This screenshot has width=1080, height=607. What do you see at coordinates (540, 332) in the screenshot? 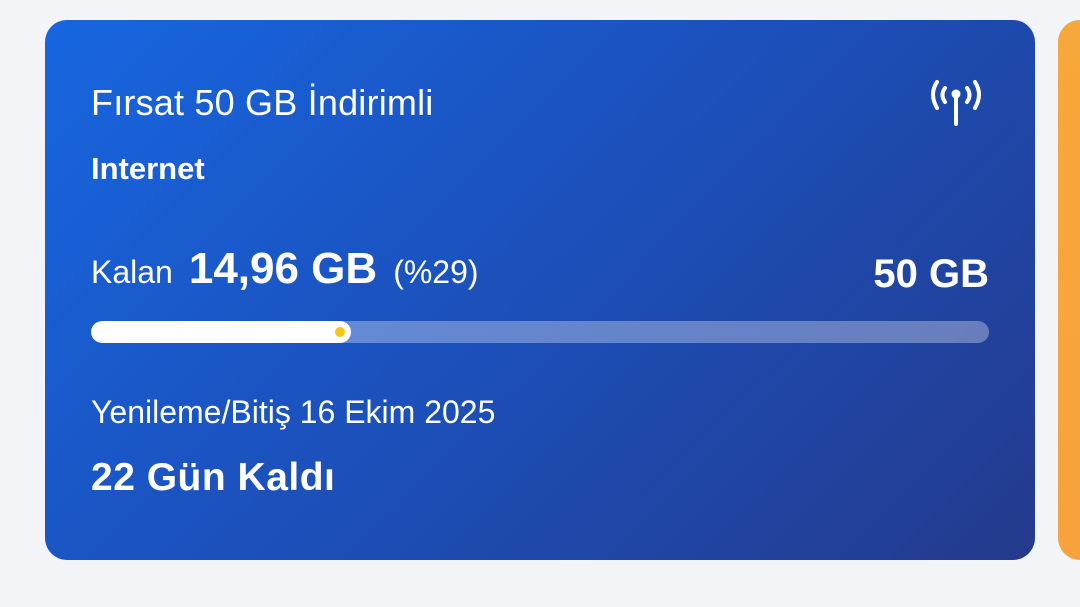
I see `usage-progress-bar` at bounding box center [540, 332].